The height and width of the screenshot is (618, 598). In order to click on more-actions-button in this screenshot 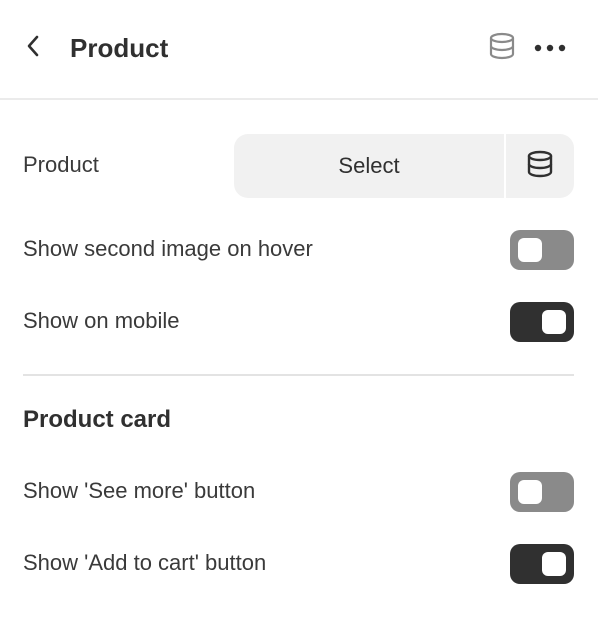, I will do `click(550, 48)`.